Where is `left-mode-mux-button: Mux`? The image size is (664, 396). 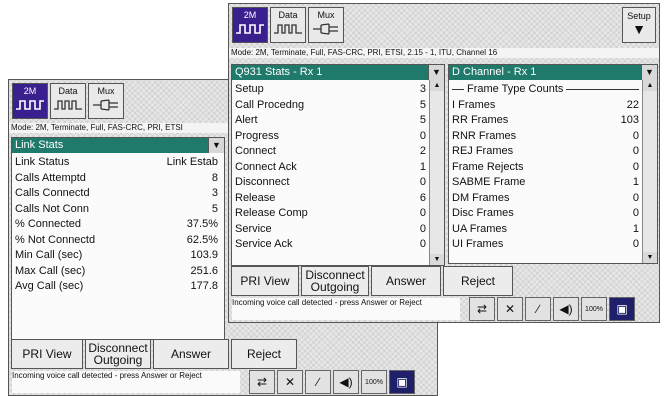
left-mode-mux-button: Mux is located at coordinates (106, 101).